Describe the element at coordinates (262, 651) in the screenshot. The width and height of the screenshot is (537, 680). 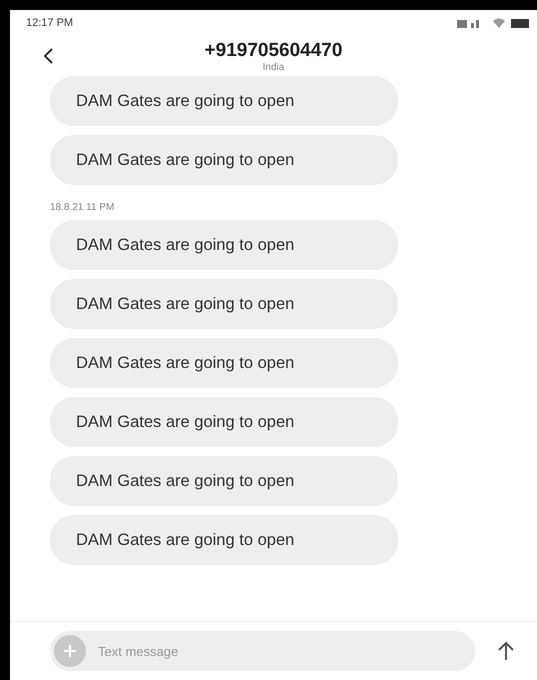
I see `message-field: Text message` at that location.